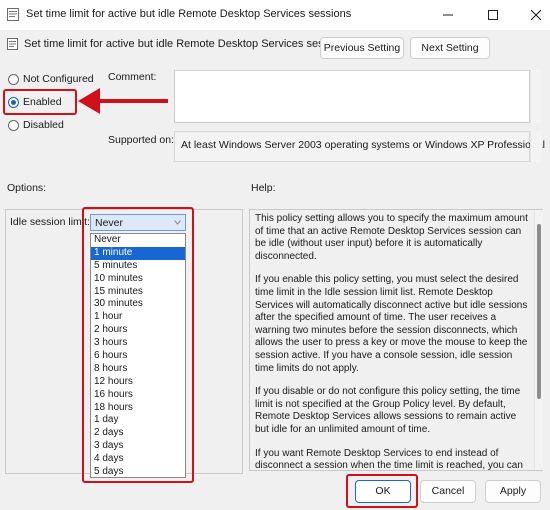 This screenshot has height=510, width=550. I want to click on next-setting-button: Next Setting, so click(450, 48).